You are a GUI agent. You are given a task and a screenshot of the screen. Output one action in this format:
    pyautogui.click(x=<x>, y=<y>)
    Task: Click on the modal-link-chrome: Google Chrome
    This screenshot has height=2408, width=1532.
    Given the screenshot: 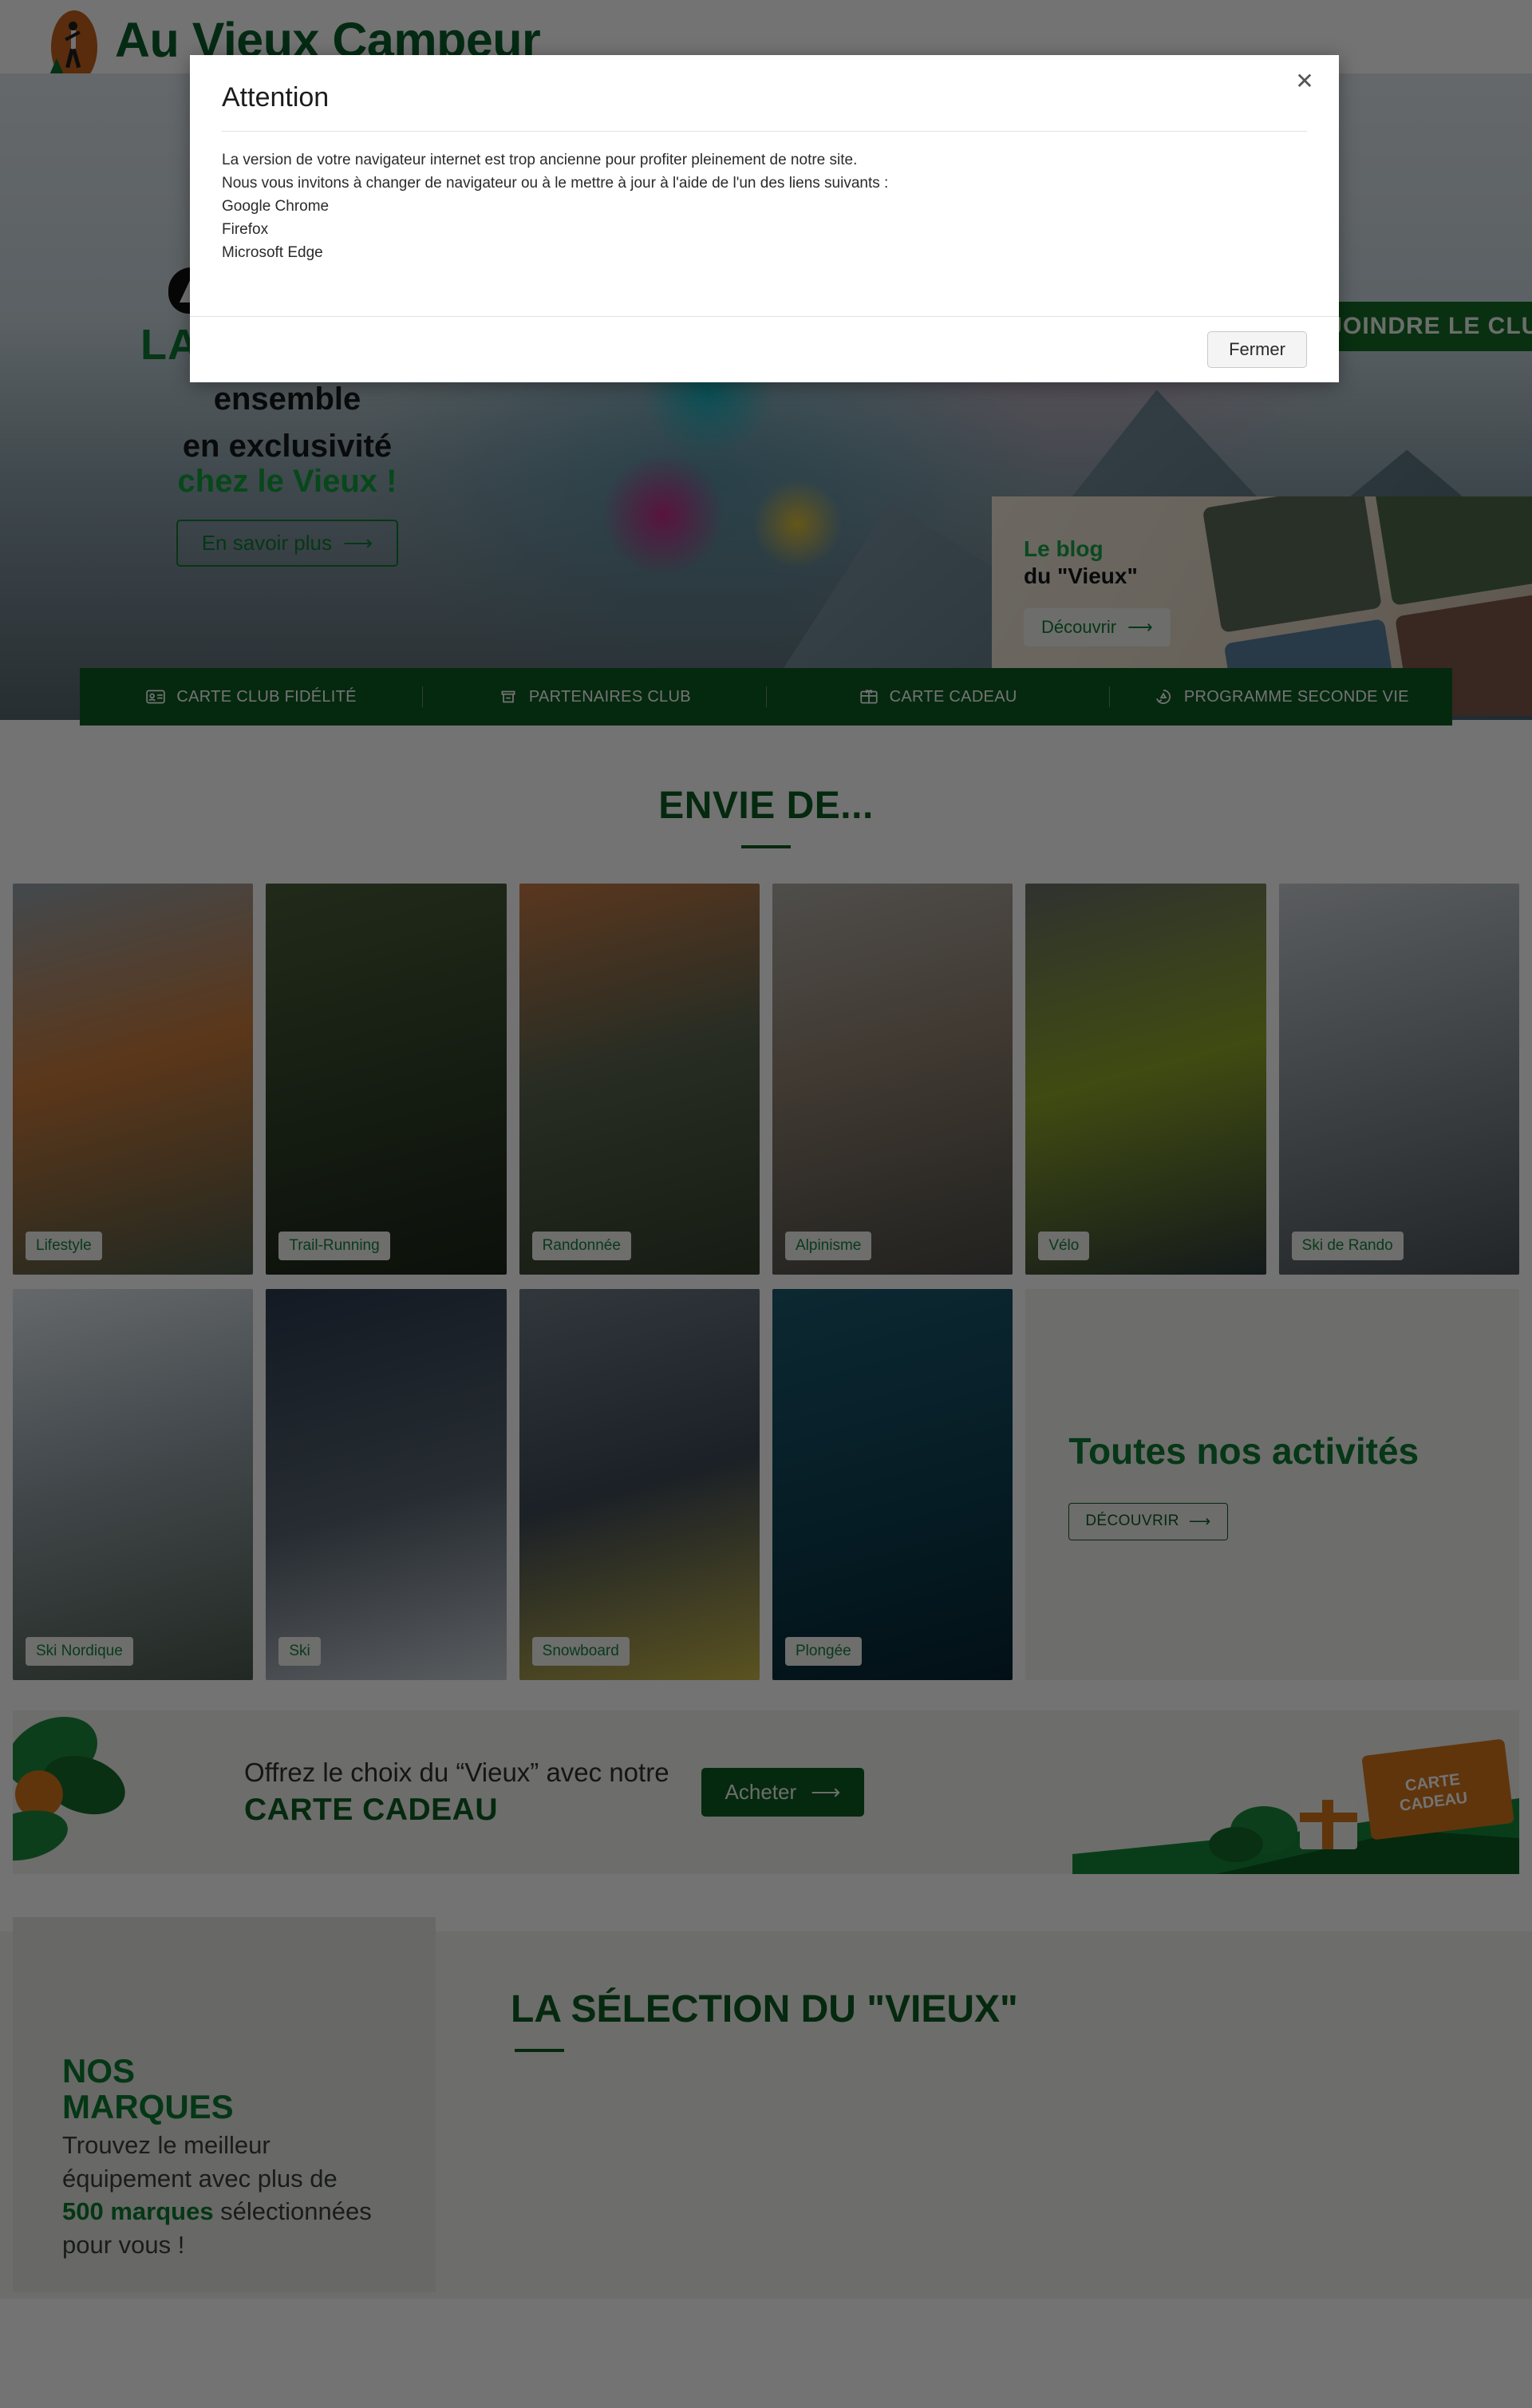 What is the action you would take?
    pyautogui.click(x=765, y=207)
    